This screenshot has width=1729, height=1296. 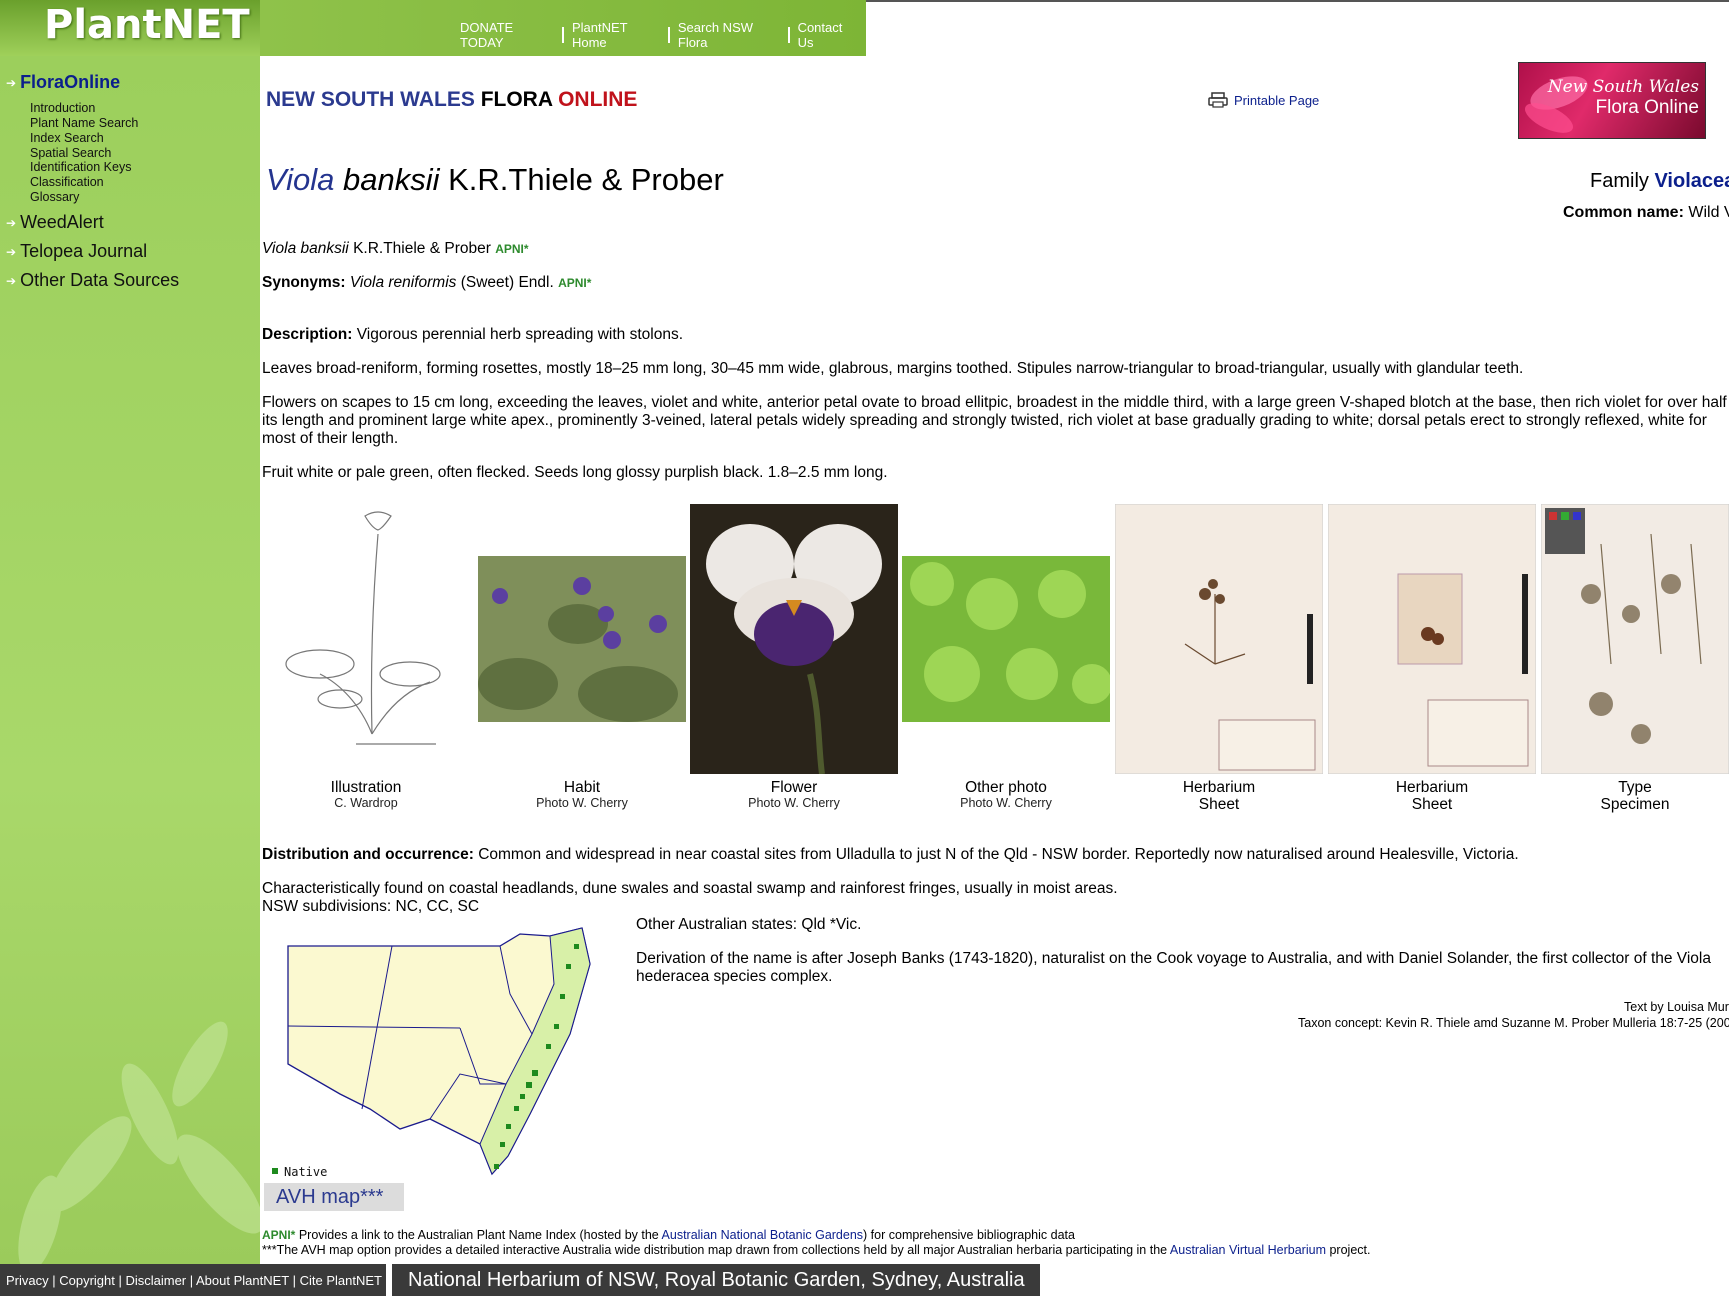 What do you see at coordinates (1635, 796) in the screenshot?
I see `gallery-caption: Type Specimen` at bounding box center [1635, 796].